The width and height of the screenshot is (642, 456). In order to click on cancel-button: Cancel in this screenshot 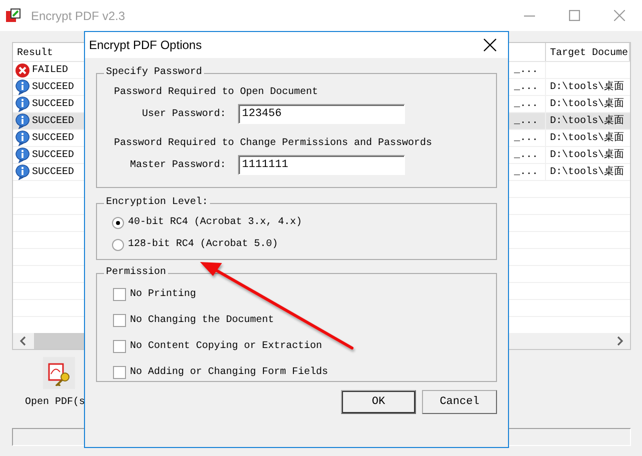, I will do `click(459, 402)`.